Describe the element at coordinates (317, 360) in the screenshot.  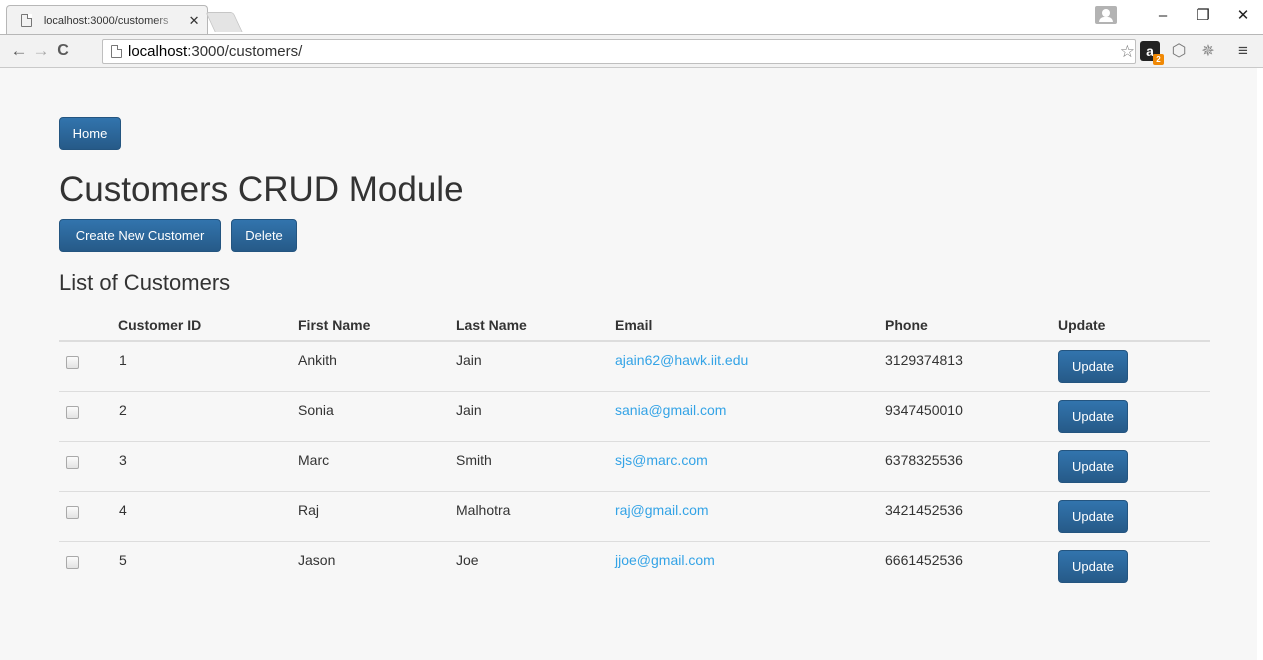
I see `cell-first-name: Ankith` at that location.